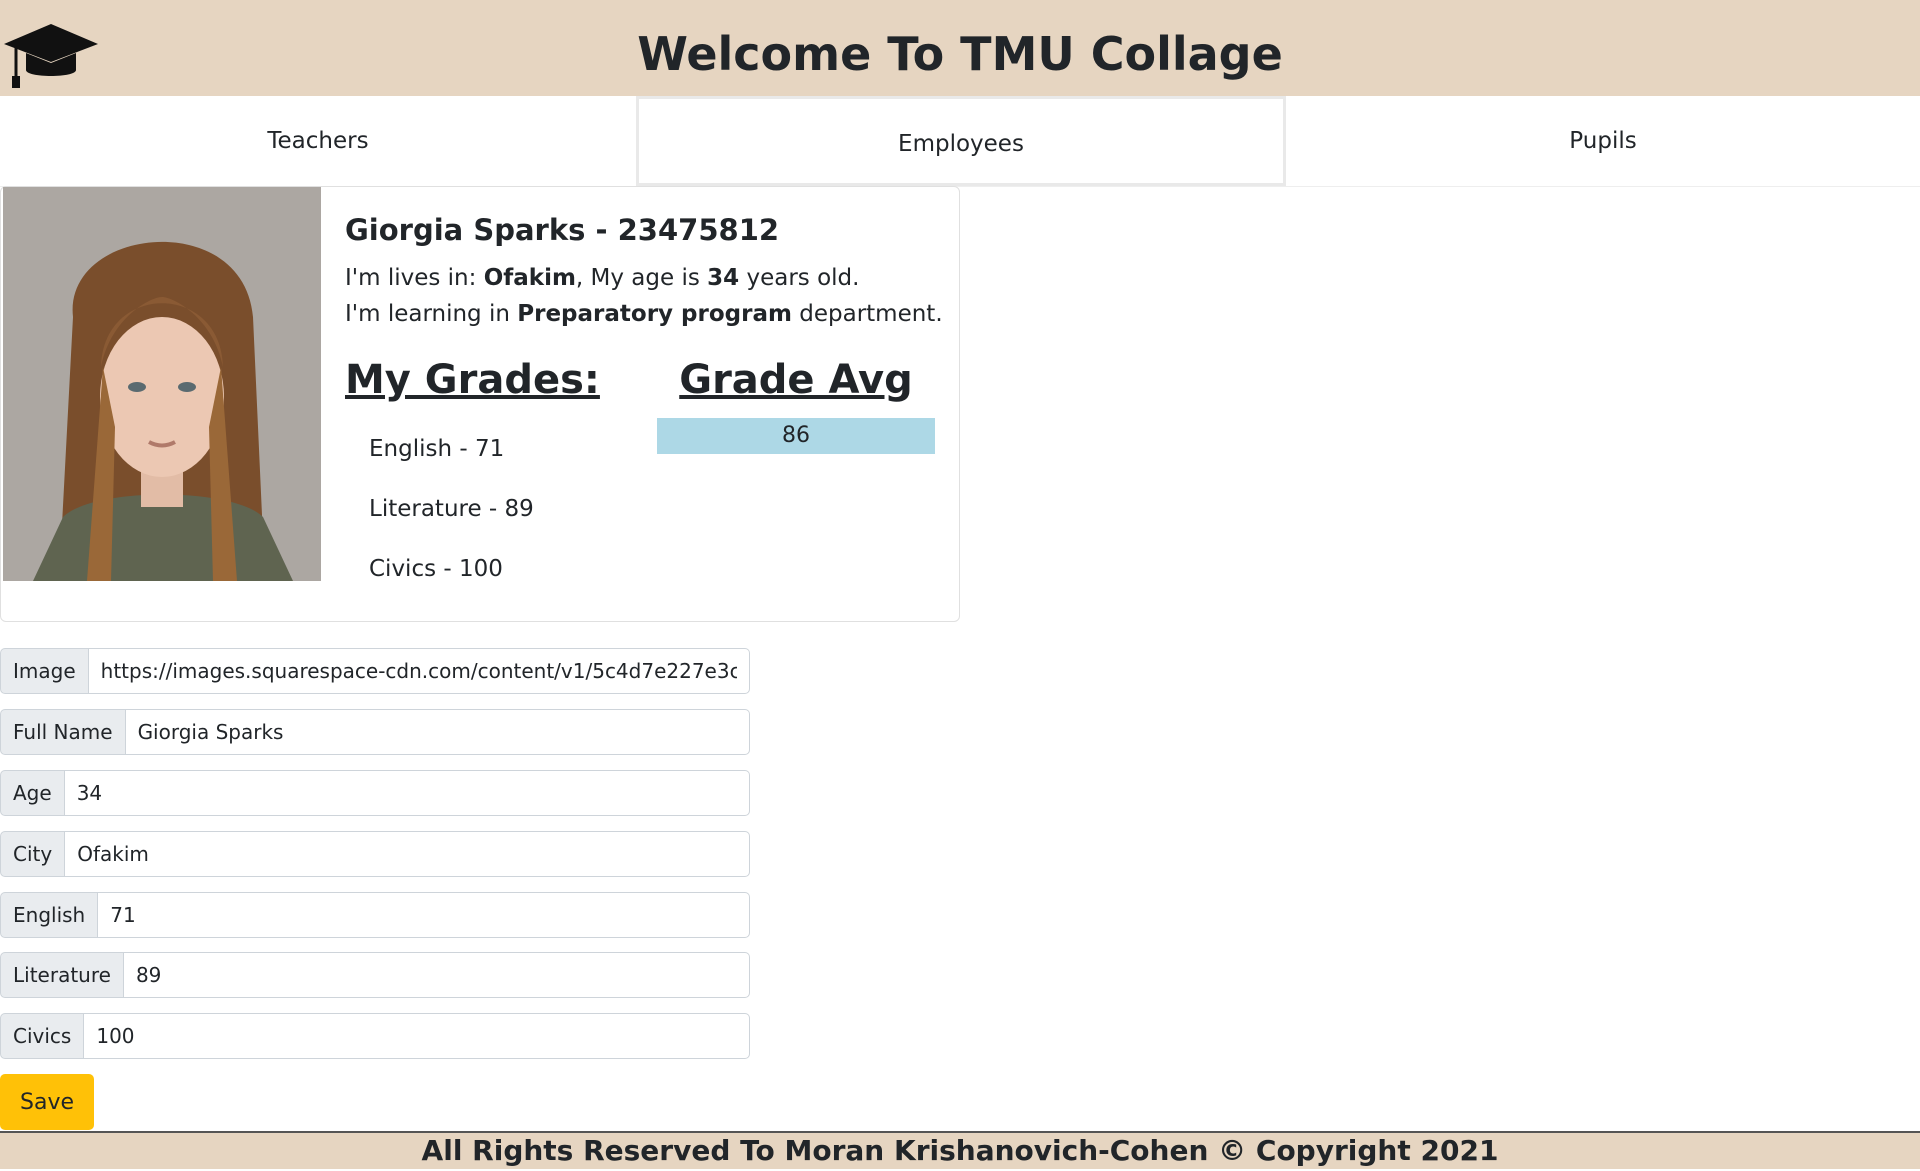 The height and width of the screenshot is (1171, 1920). Describe the element at coordinates (436, 975) in the screenshot. I see `literature-grade-input` at that location.